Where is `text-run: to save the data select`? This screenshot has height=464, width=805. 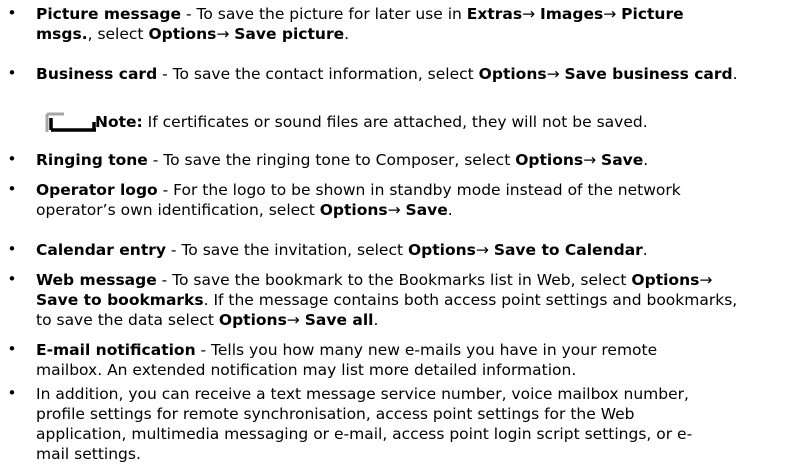
text-run: to save the data select is located at coordinates (127, 320).